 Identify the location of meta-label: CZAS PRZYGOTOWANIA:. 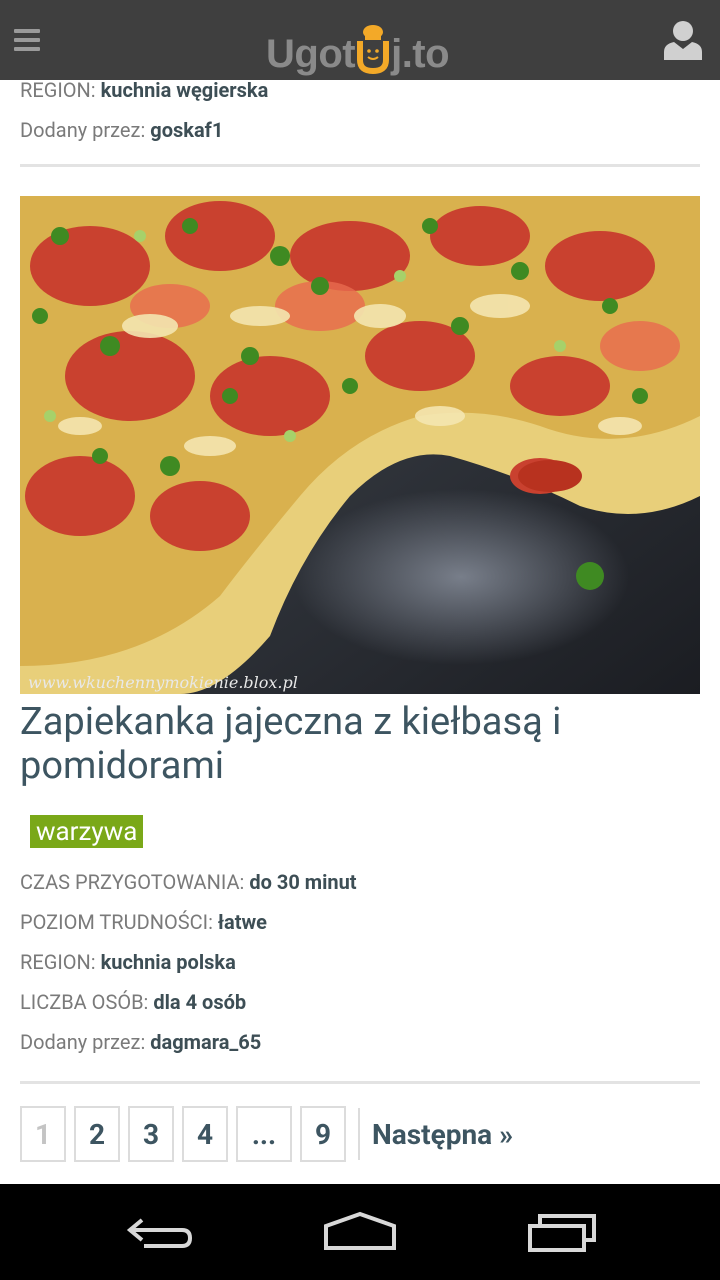
(132, 882).